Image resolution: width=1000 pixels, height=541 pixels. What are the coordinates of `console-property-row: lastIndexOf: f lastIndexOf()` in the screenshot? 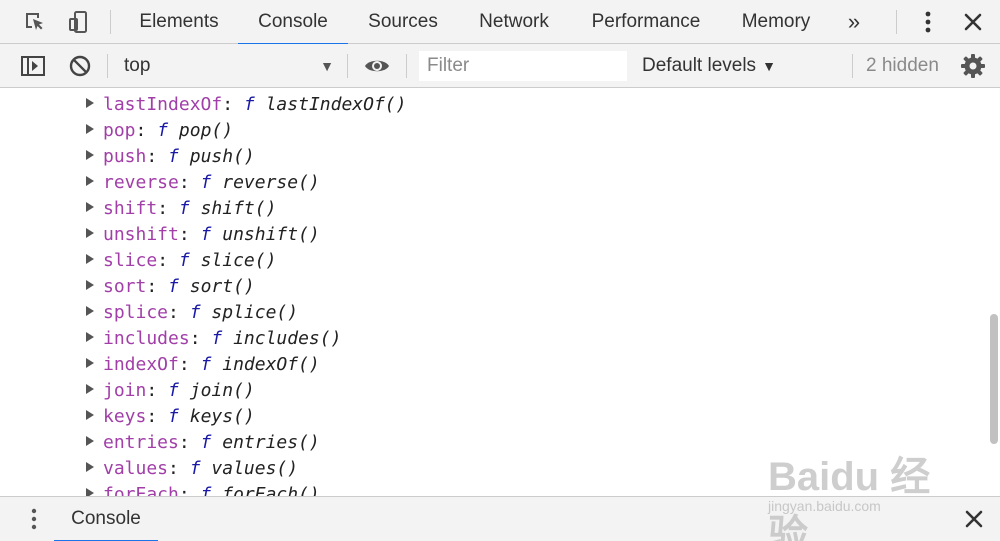 It's located at (246, 105).